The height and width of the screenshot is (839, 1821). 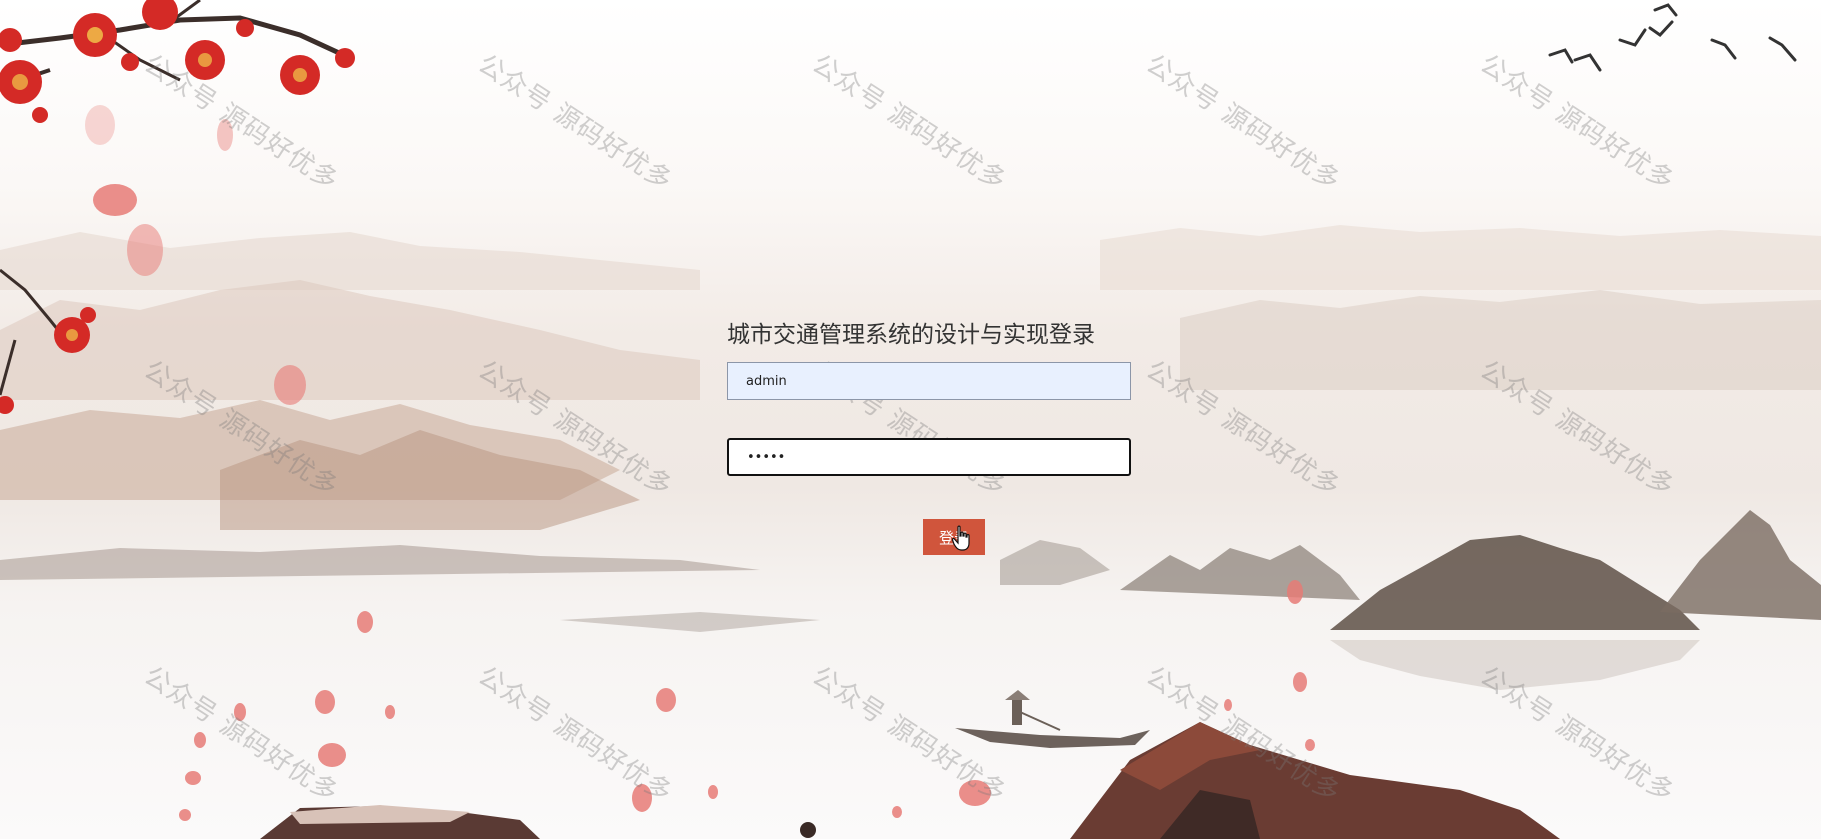 I want to click on login-form: 城市交通管理系统的设计与实现登录 登录, so click(x=929, y=437).